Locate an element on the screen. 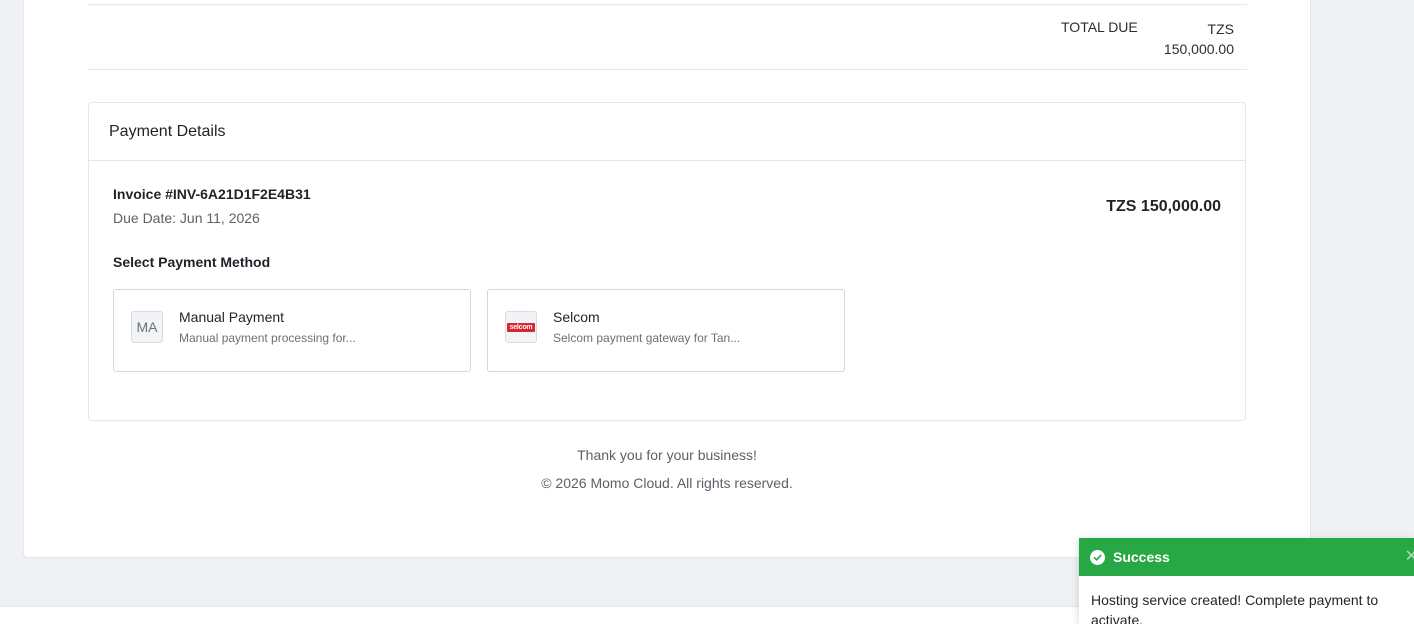 The image size is (1414, 624). selcom-logo: selcom is located at coordinates (521, 327).